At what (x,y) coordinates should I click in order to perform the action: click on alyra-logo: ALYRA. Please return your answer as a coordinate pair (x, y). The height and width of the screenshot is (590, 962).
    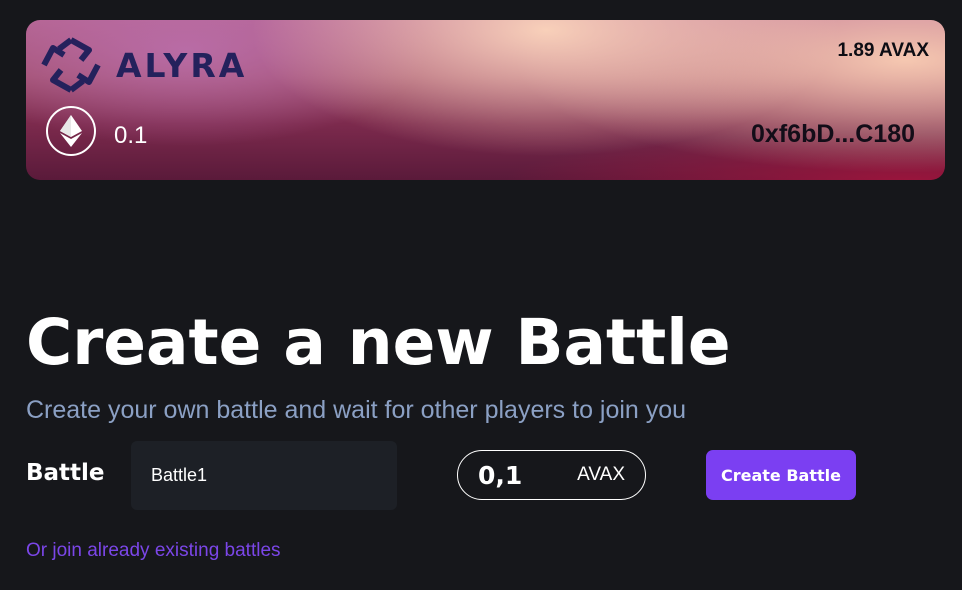
    Looking at the image, I should click on (143, 65).